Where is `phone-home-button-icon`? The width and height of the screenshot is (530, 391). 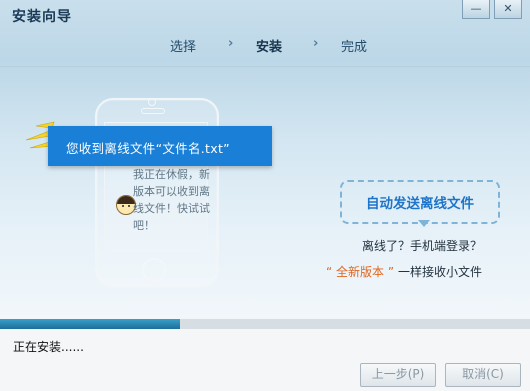
phone-home-button-icon is located at coordinates (154, 270).